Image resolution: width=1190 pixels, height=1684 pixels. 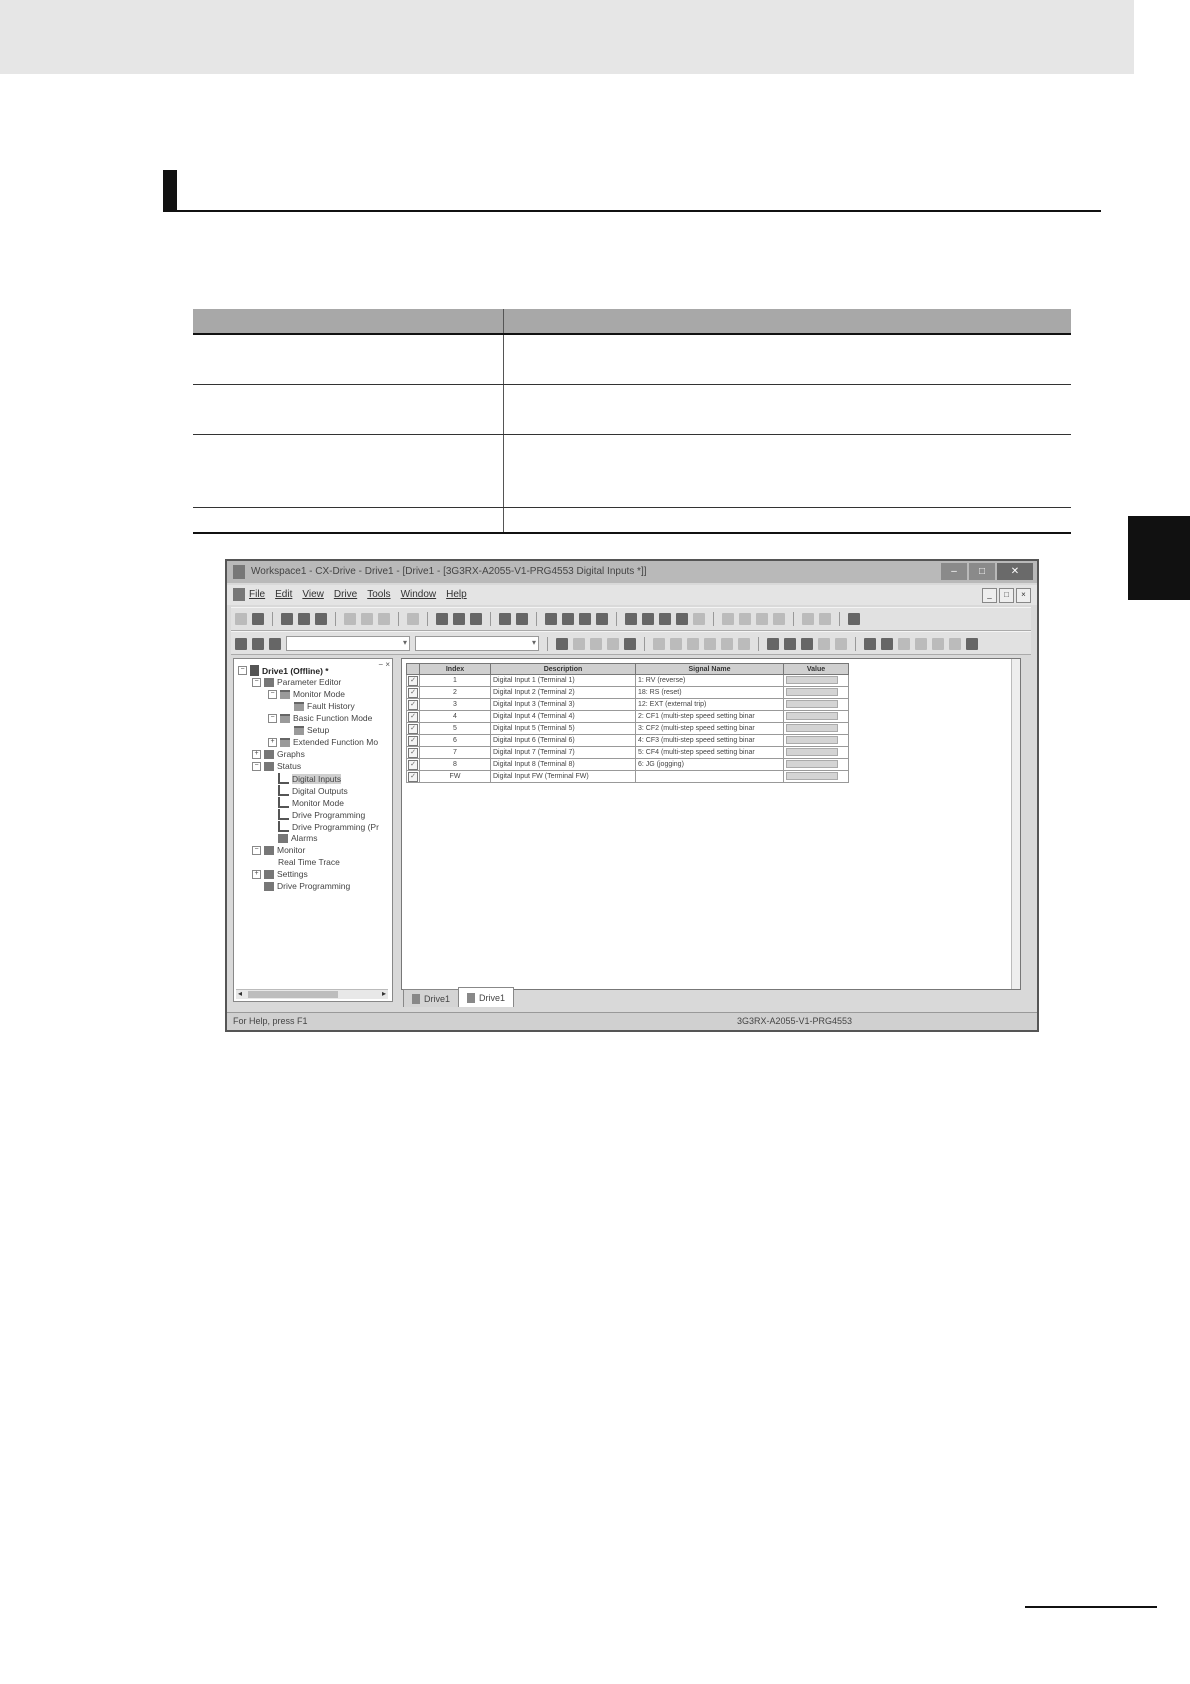 What do you see at coordinates (773, 643) in the screenshot?
I see `parameters-icon` at bounding box center [773, 643].